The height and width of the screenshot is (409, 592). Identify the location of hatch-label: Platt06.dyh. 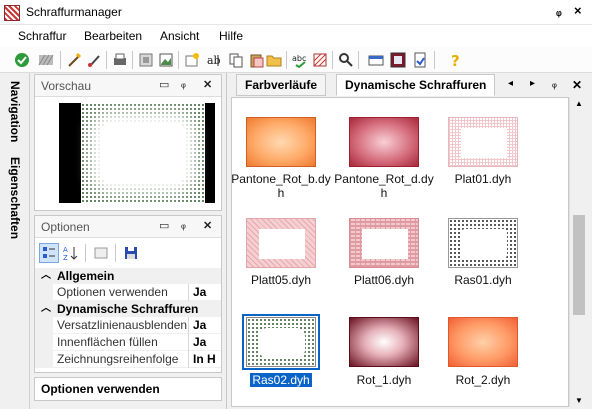
(384, 280).